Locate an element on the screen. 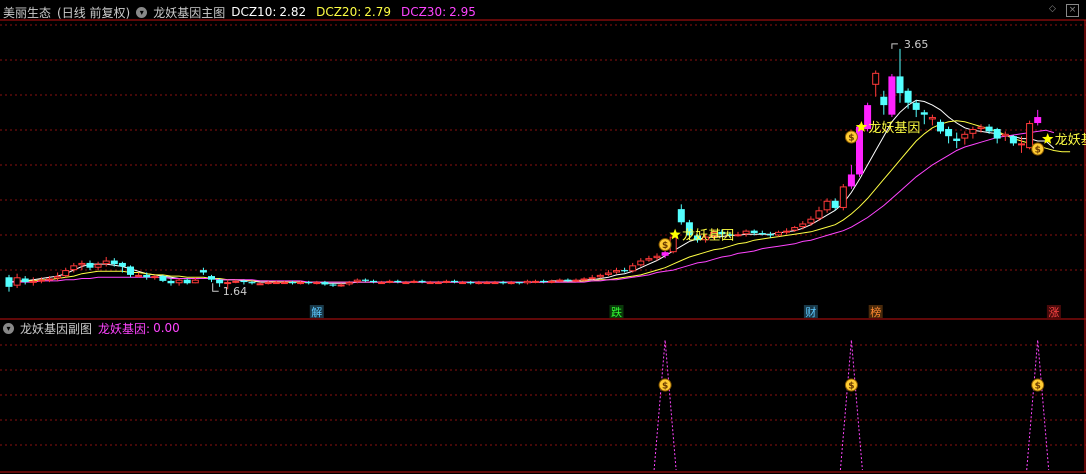 This screenshot has height=474, width=1086. diamond-icon: ◇ is located at coordinates (1052, 9).